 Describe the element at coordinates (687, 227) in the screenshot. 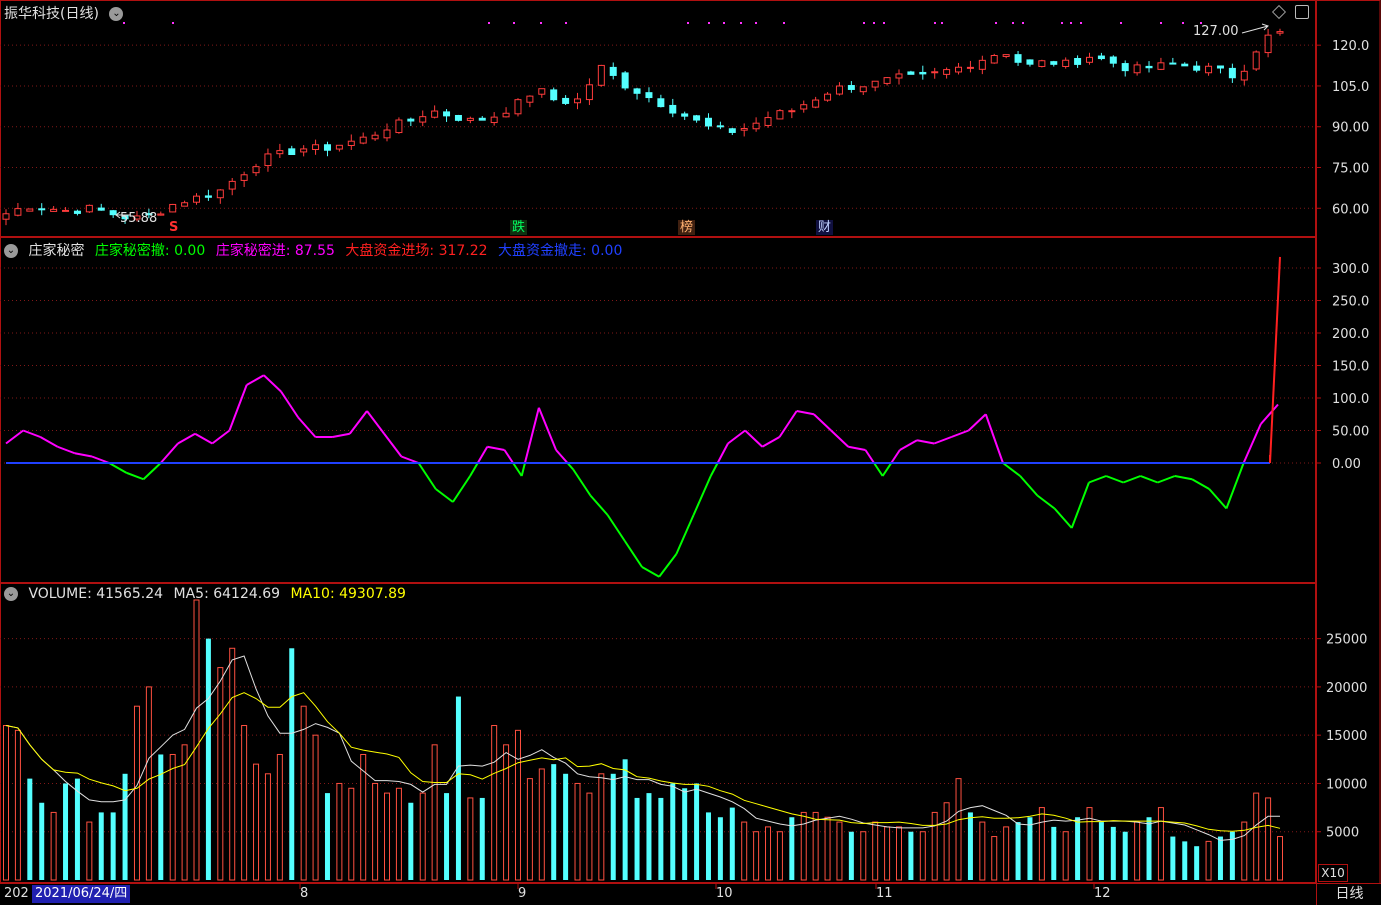

I see `event-marker-list: 榜` at that location.